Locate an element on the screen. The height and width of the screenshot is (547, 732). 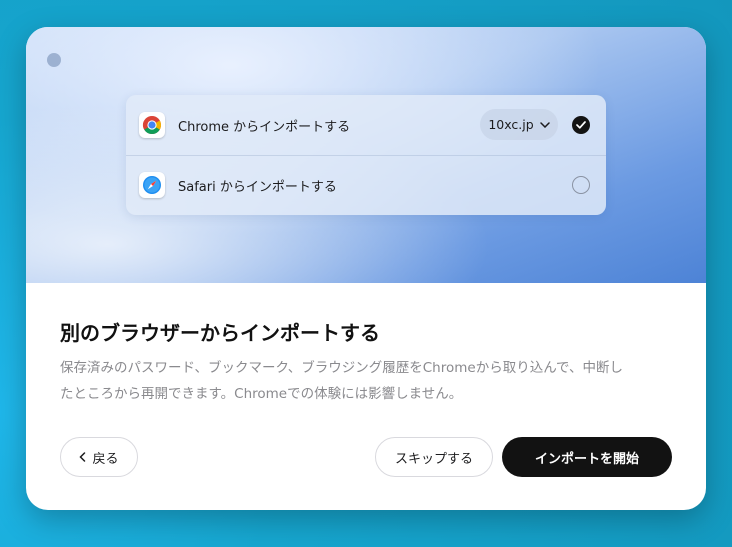
back-button: 戻る is located at coordinates (99, 457).